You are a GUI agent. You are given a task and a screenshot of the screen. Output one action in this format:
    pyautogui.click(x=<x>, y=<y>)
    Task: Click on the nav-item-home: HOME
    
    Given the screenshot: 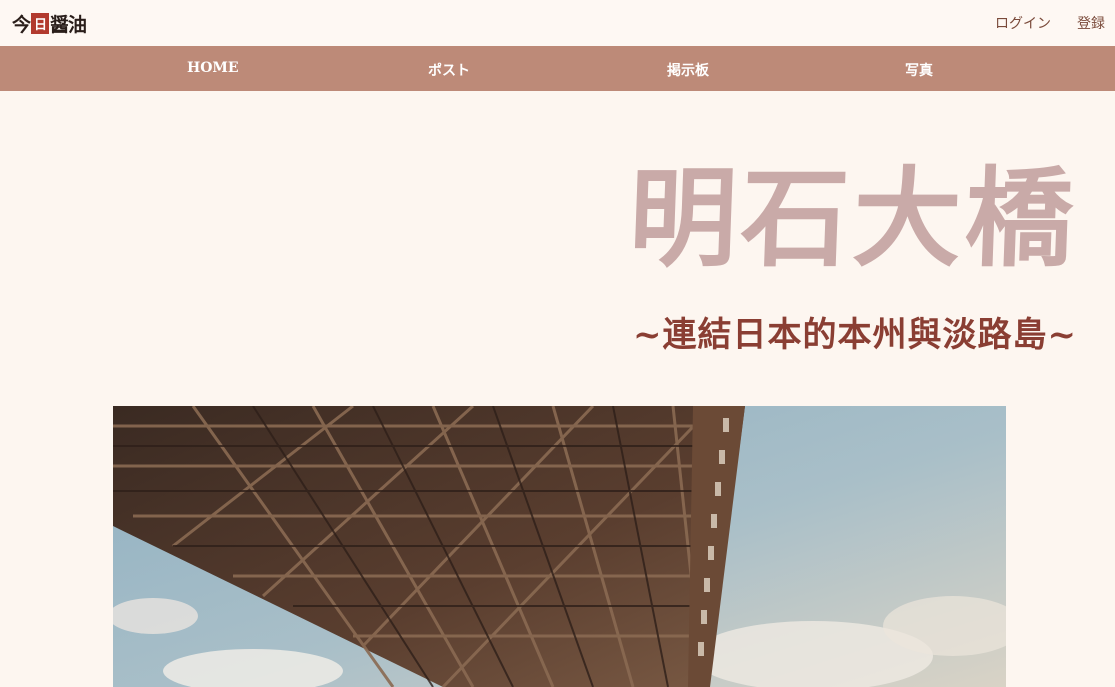 What is the action you would take?
    pyautogui.click(x=213, y=68)
    